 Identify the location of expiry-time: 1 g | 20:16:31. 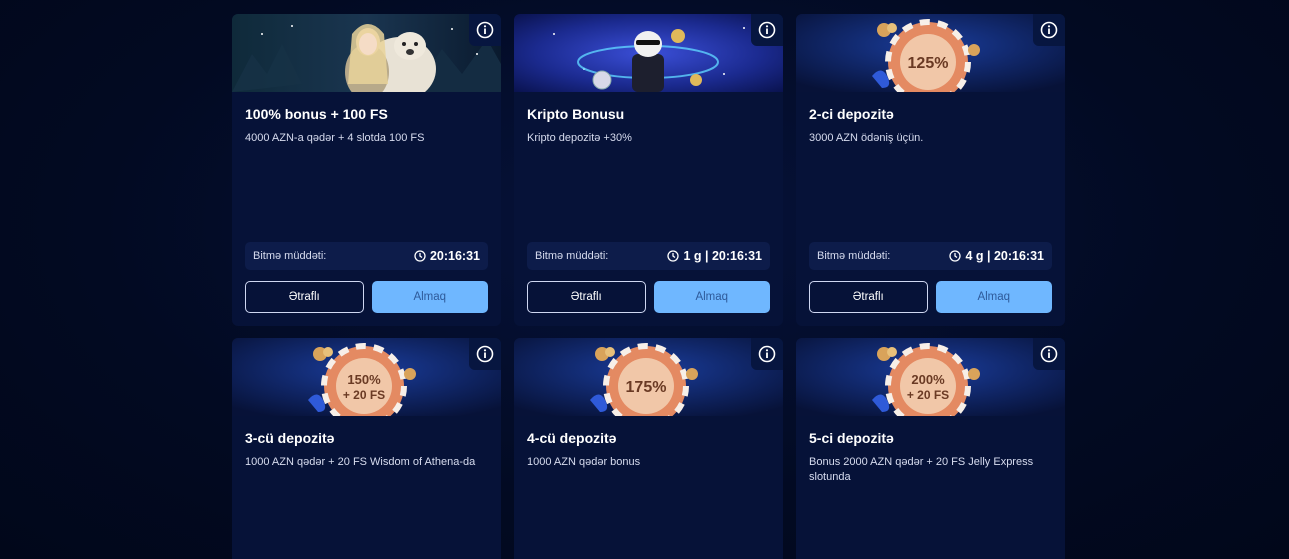
(714, 256).